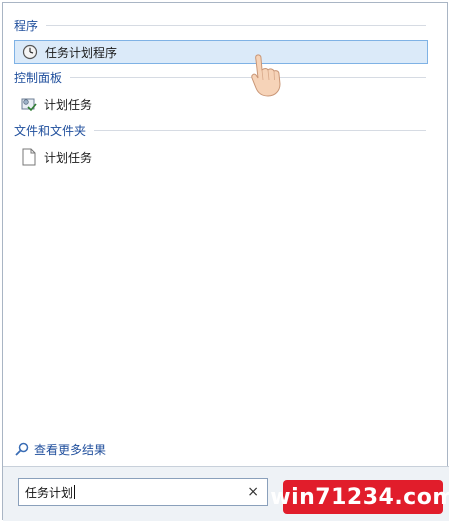 This screenshot has width=452, height=524. I want to click on section-title: 程序, so click(26, 25).